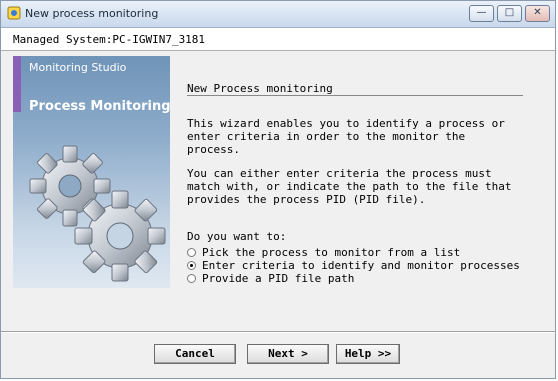 This screenshot has width=558, height=381. Describe the element at coordinates (99, 106) in the screenshot. I see `banner-title: Process Monitoring` at that location.